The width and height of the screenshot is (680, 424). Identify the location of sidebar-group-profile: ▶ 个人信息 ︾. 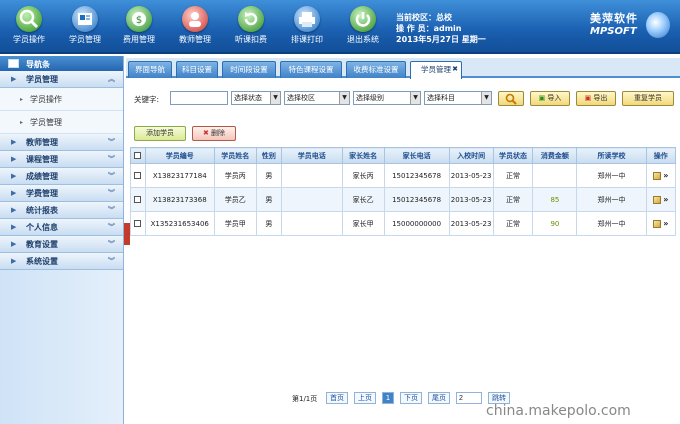
(61, 227).